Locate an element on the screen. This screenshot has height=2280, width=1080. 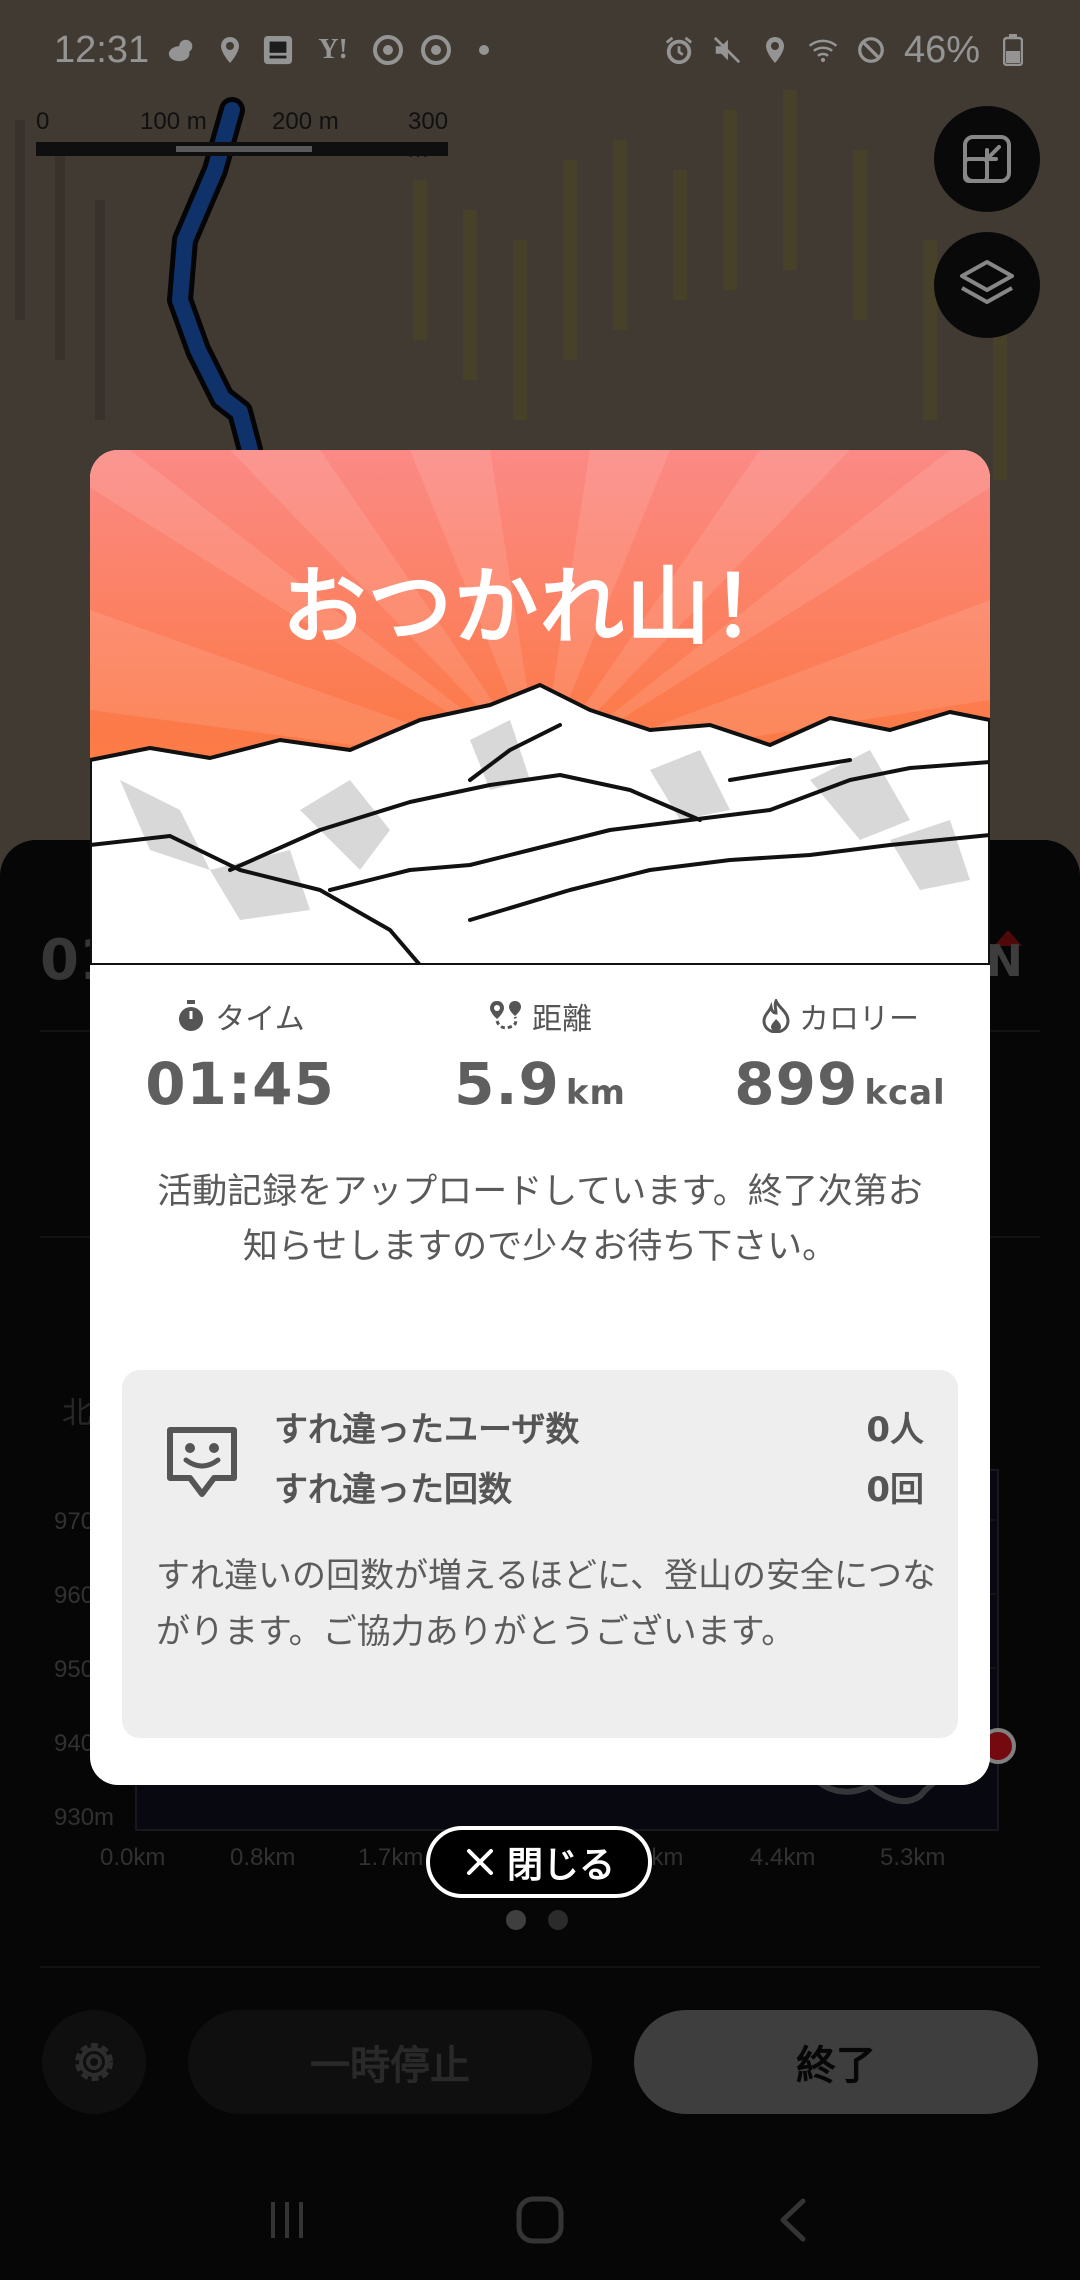
stat-time: タイム 01:45 is located at coordinates (240, 1057).